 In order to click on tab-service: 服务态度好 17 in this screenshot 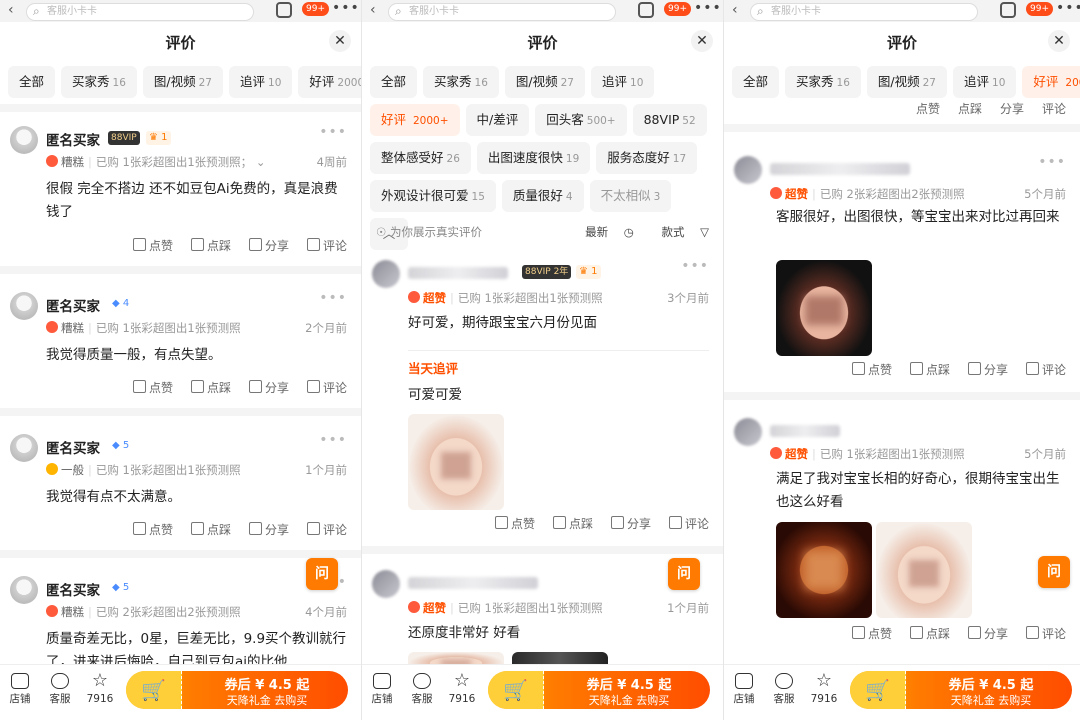, I will do `click(647, 158)`.